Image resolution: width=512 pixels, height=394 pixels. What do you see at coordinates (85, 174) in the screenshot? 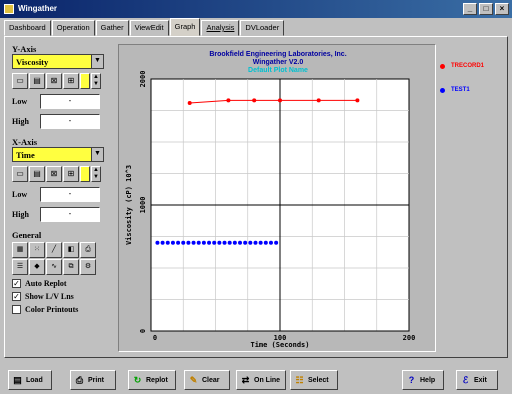
I see `decimal-indicator` at bounding box center [85, 174].